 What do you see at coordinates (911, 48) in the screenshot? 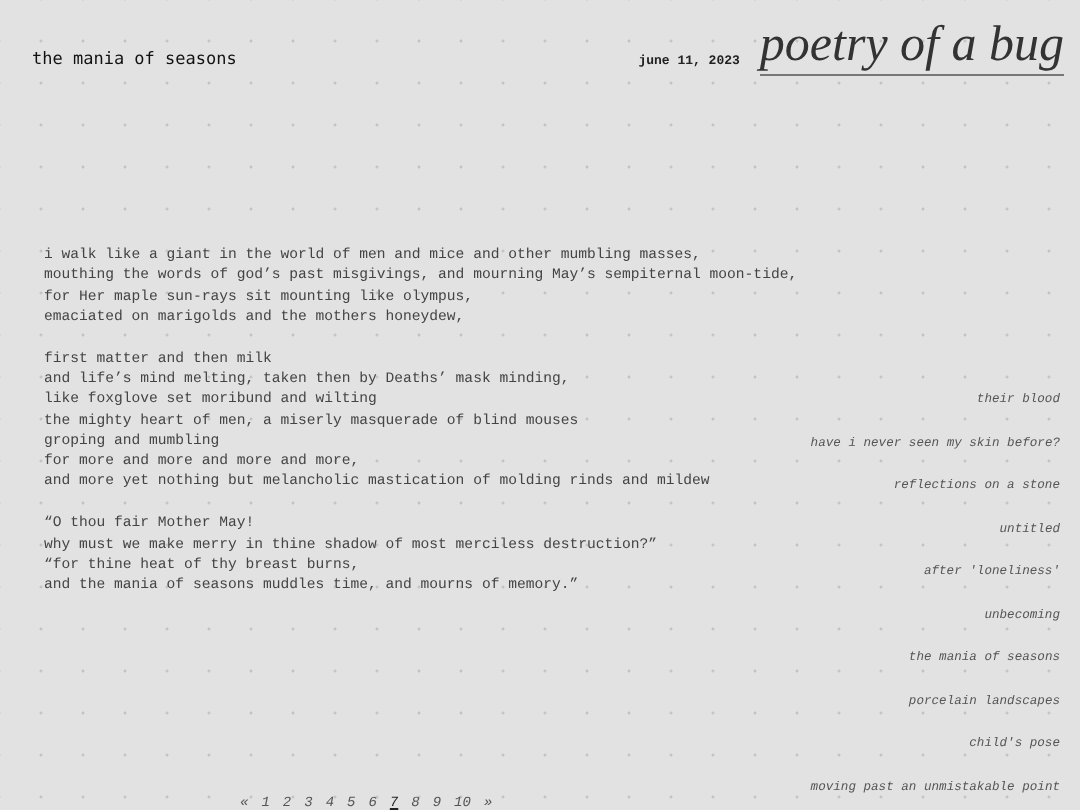
I see `blog-title-link: poetry of a bug` at bounding box center [911, 48].